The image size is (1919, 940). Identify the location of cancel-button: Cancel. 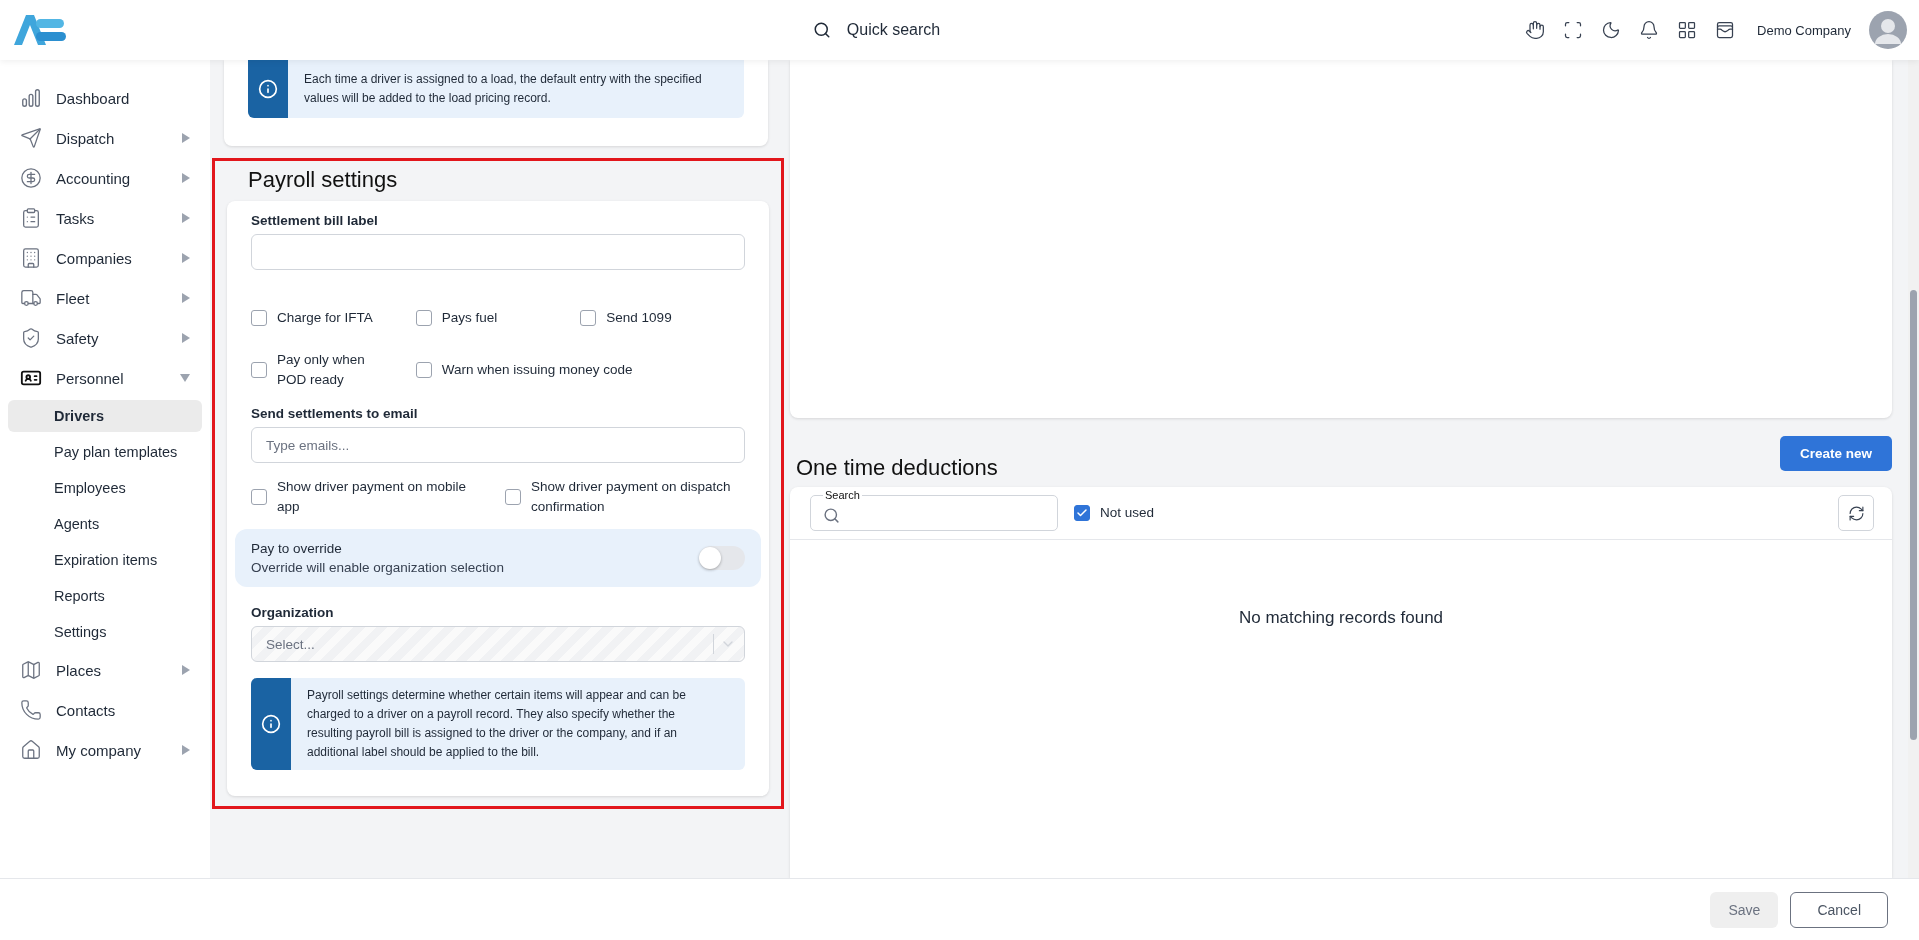
(1839, 909).